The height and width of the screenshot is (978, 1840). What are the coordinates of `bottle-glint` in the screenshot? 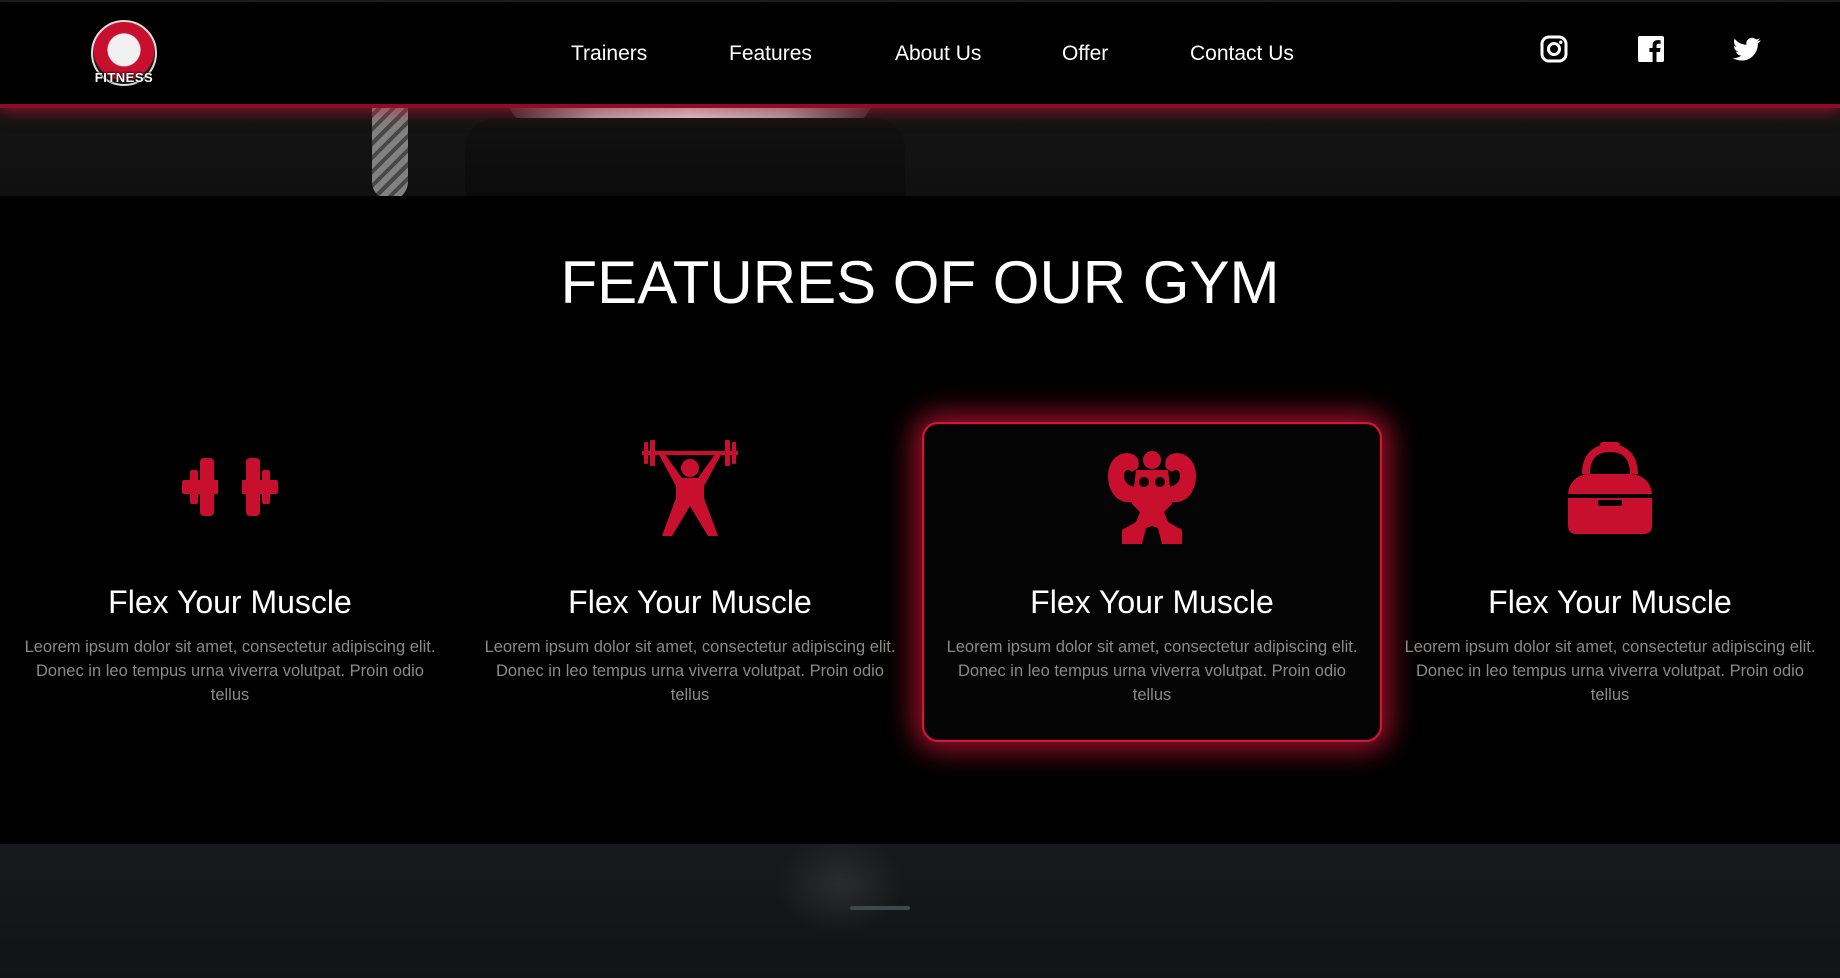 It's located at (880, 908).